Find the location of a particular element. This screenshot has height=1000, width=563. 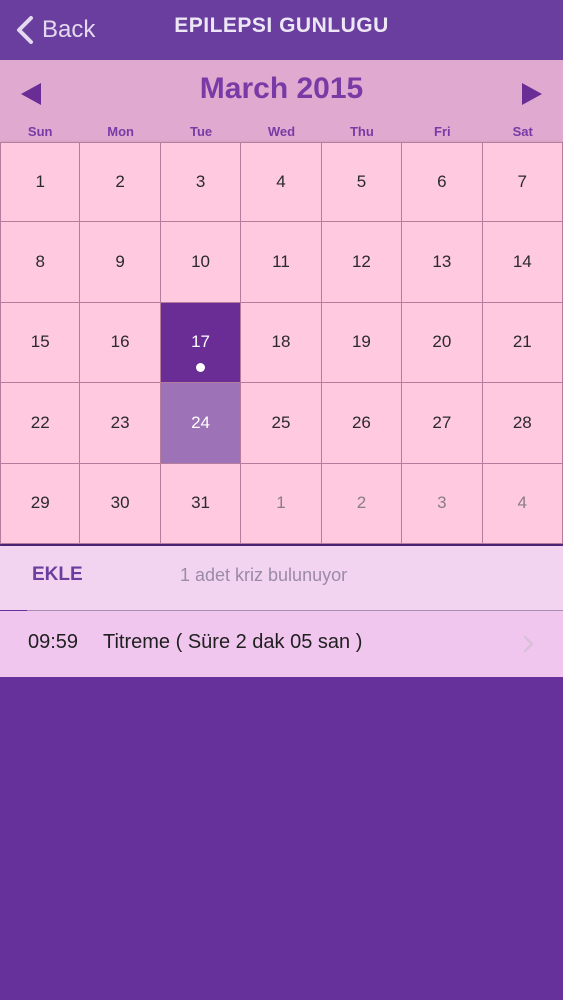

calendar-day: 13 is located at coordinates (442, 262).